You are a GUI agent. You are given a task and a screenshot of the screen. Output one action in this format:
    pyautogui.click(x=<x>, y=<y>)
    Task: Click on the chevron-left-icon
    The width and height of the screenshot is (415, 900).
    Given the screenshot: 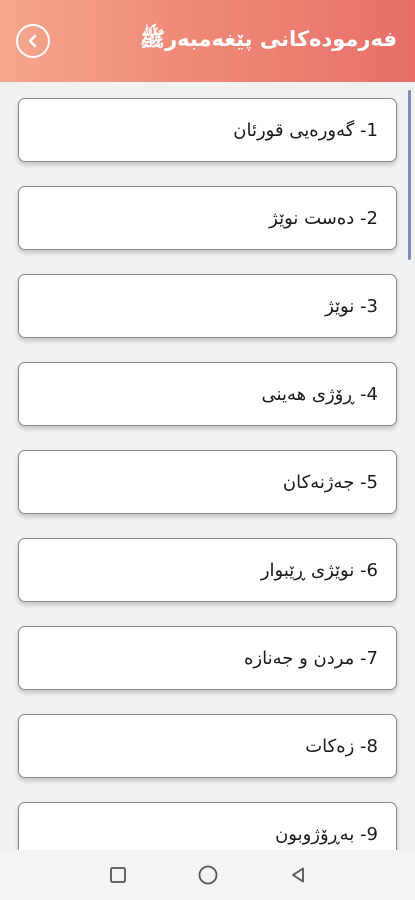 What is the action you would take?
    pyautogui.click(x=32, y=41)
    